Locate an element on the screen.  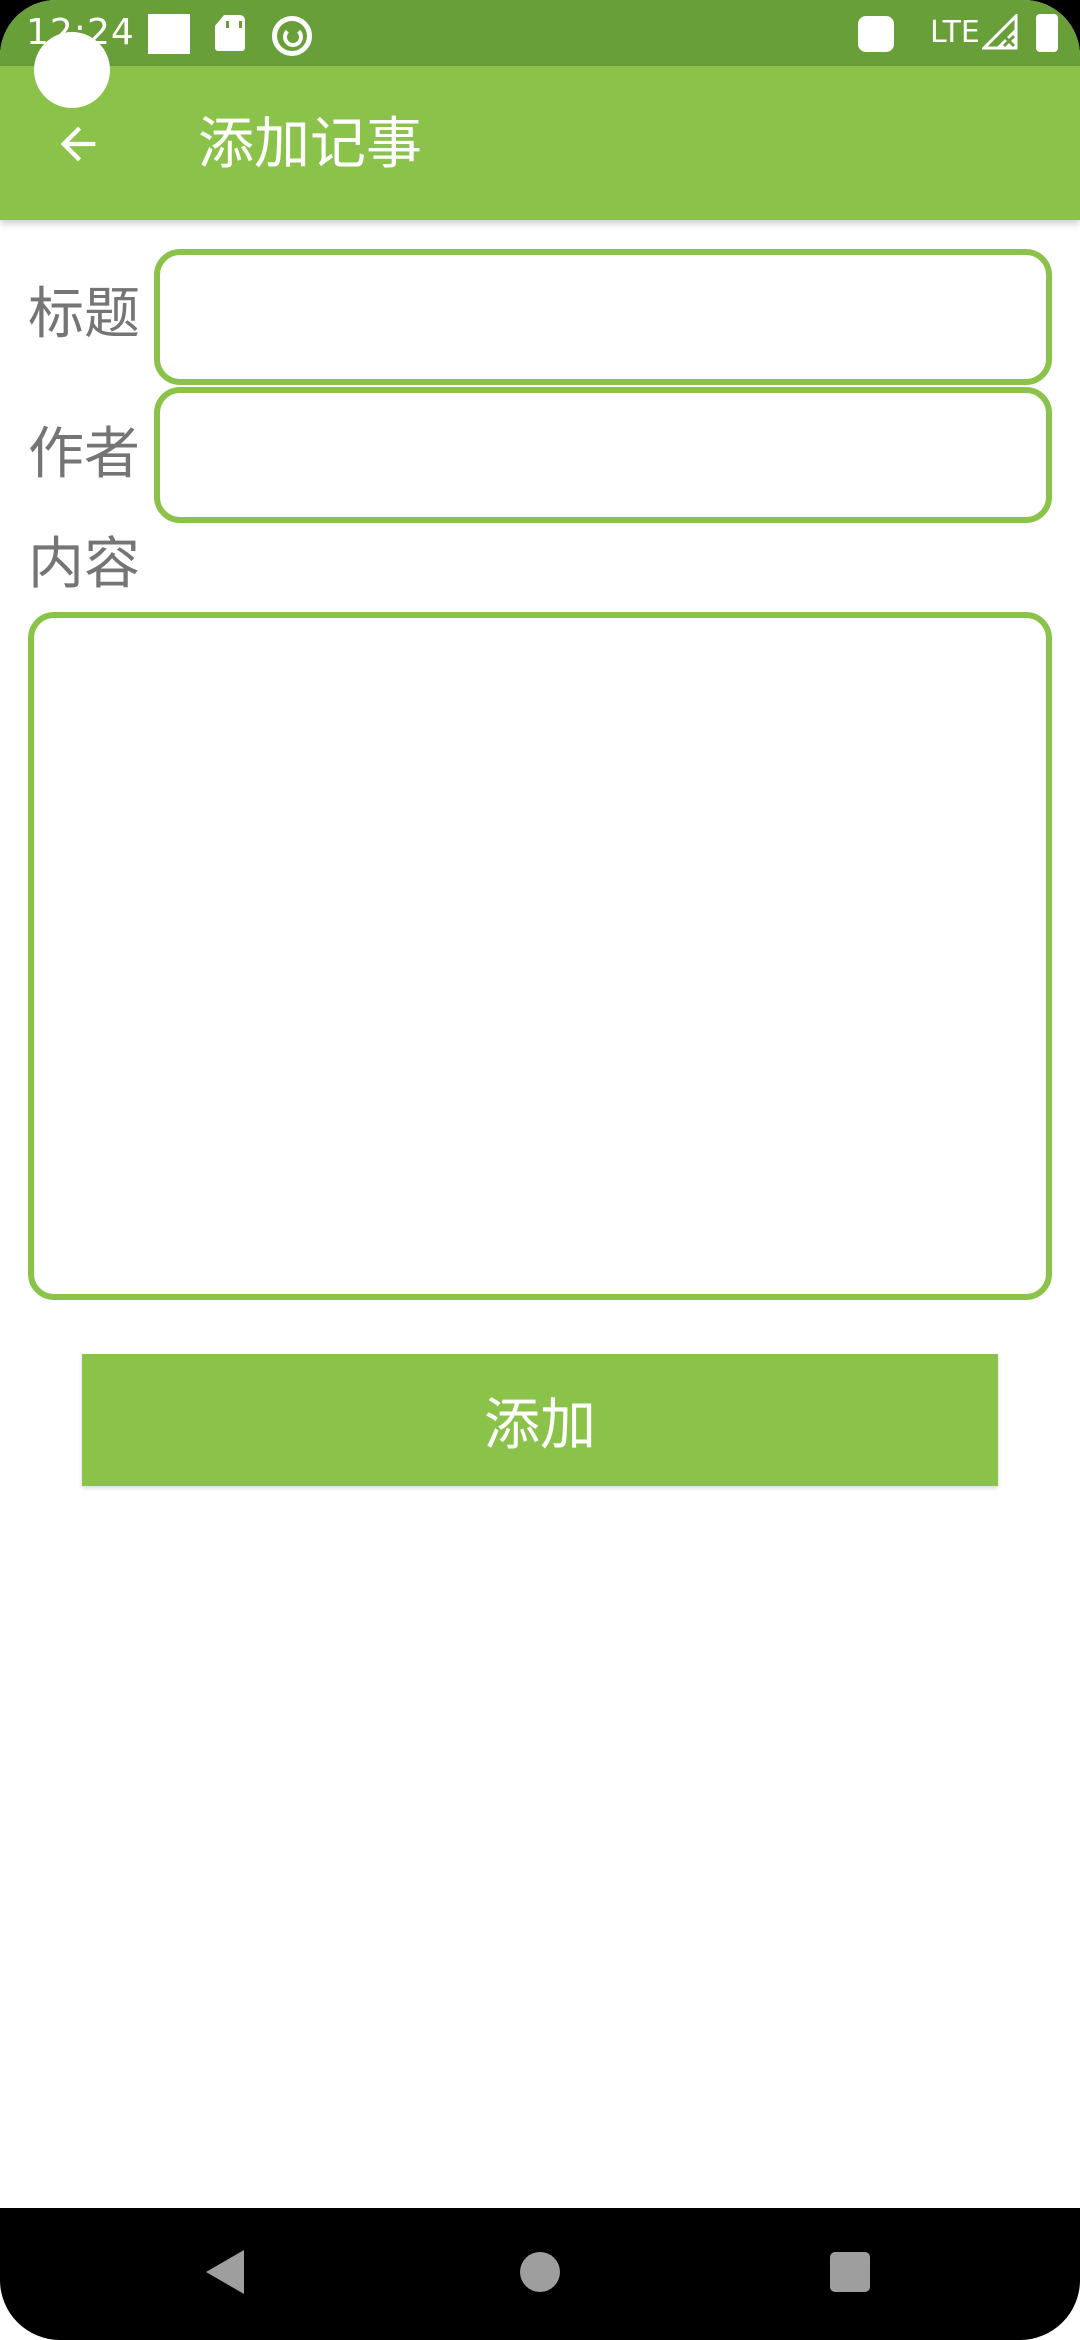
page-title: 添加记事 is located at coordinates (310, 144).